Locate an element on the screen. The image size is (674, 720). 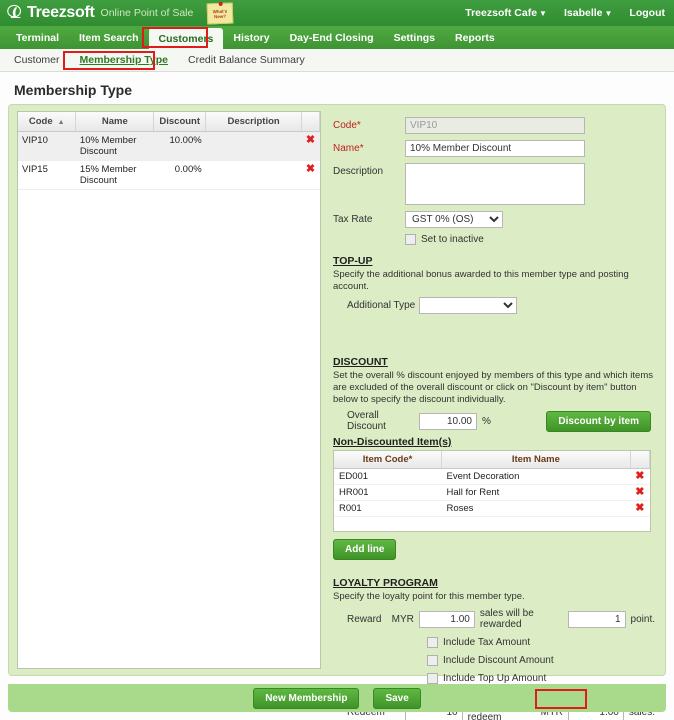
subnav-item-customer: Customer is located at coordinates (37, 60).